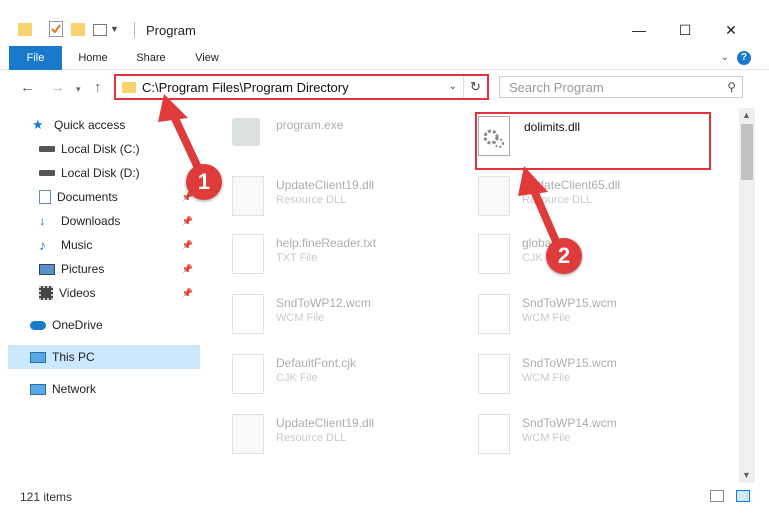 Image resolution: width=769 pixels, height=515 pixels. What do you see at coordinates (564, 256) in the screenshot?
I see `step-2-badge: 2` at bounding box center [564, 256].